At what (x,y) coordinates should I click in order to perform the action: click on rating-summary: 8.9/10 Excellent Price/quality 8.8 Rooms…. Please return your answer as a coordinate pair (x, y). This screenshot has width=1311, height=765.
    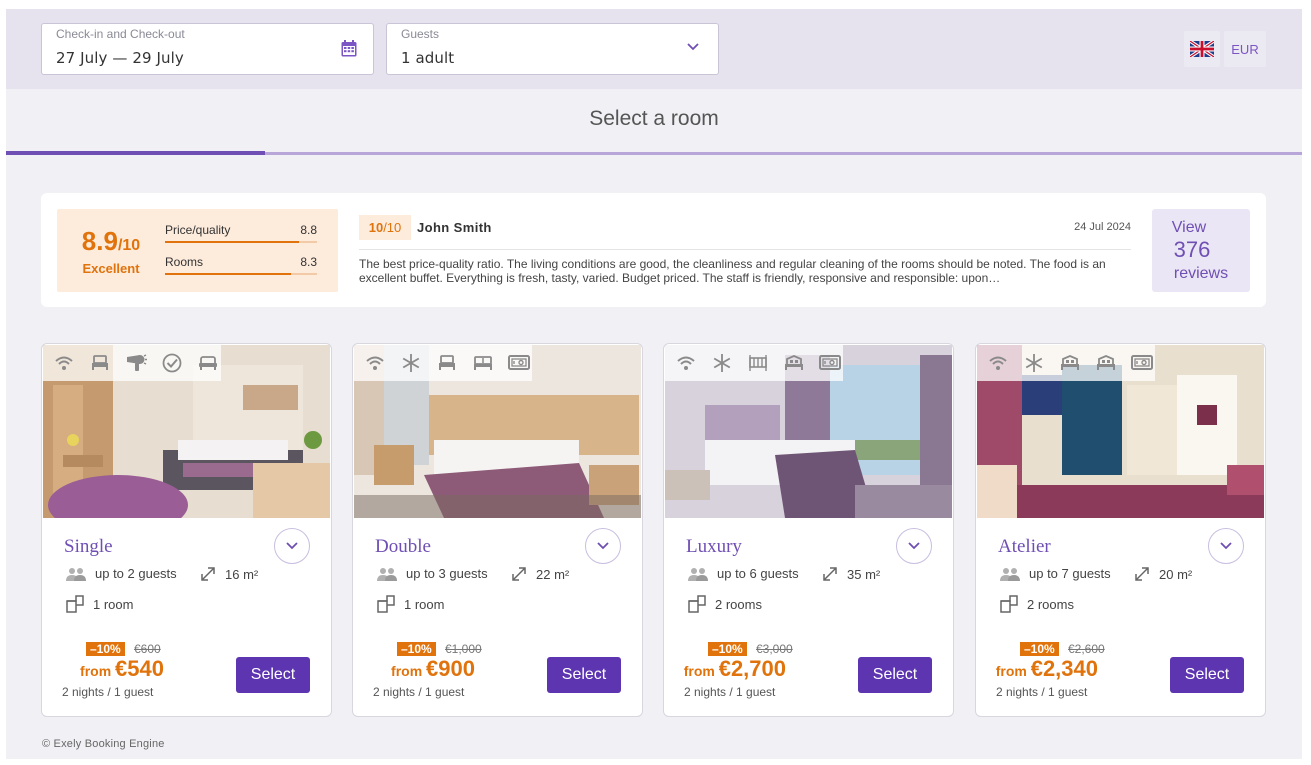
    Looking at the image, I should click on (197, 250).